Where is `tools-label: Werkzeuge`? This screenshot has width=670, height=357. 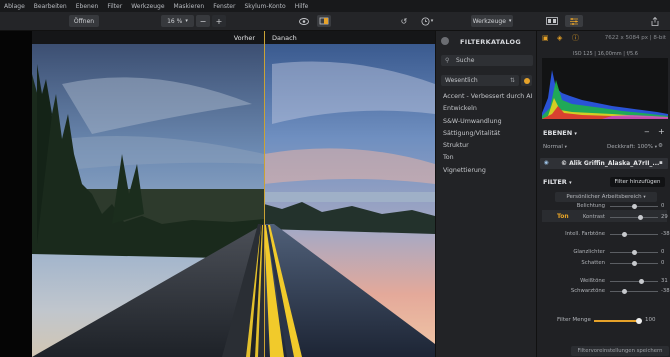
tools-label: Werkzeuge is located at coordinates (489, 21).